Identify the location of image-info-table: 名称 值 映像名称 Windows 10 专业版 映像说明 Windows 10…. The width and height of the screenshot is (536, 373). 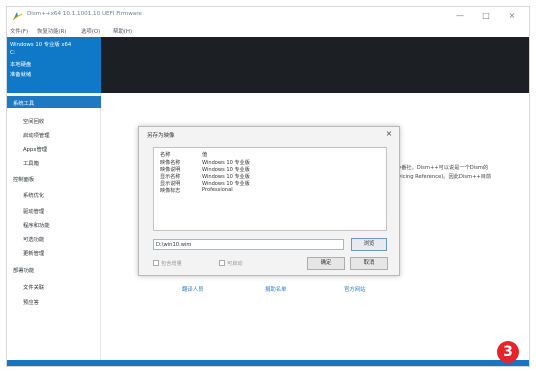
(270, 189).